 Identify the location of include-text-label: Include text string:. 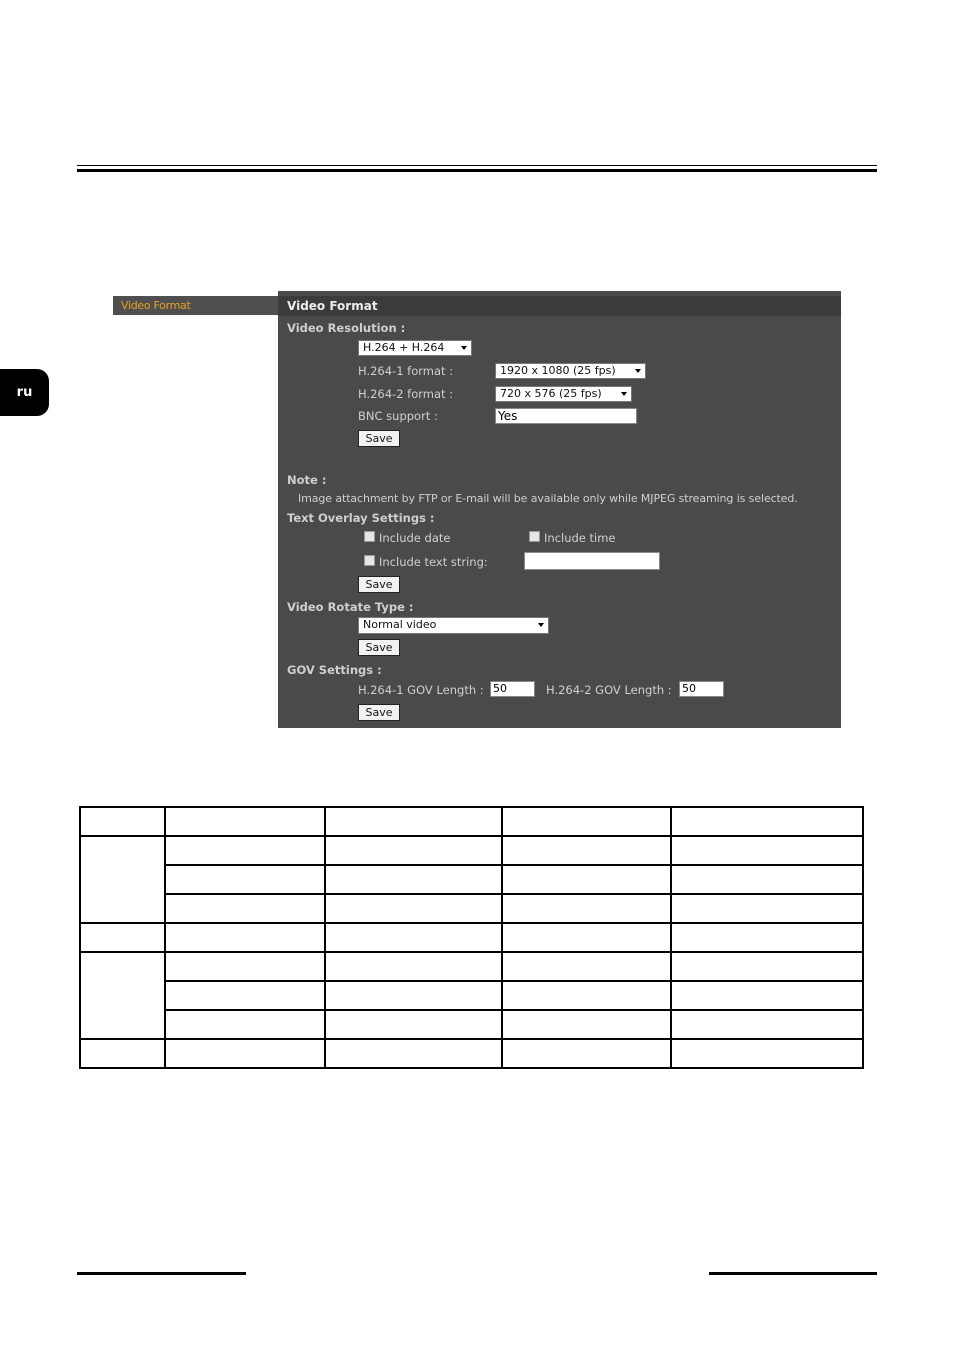
(433, 562).